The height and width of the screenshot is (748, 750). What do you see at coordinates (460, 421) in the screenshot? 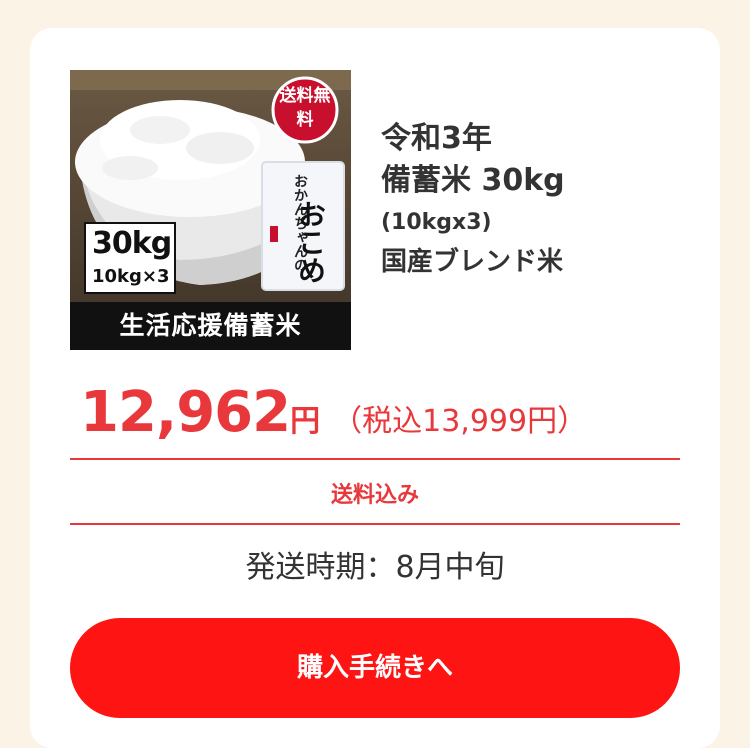
I see `price-tax-included: （税込13,999円）` at bounding box center [460, 421].